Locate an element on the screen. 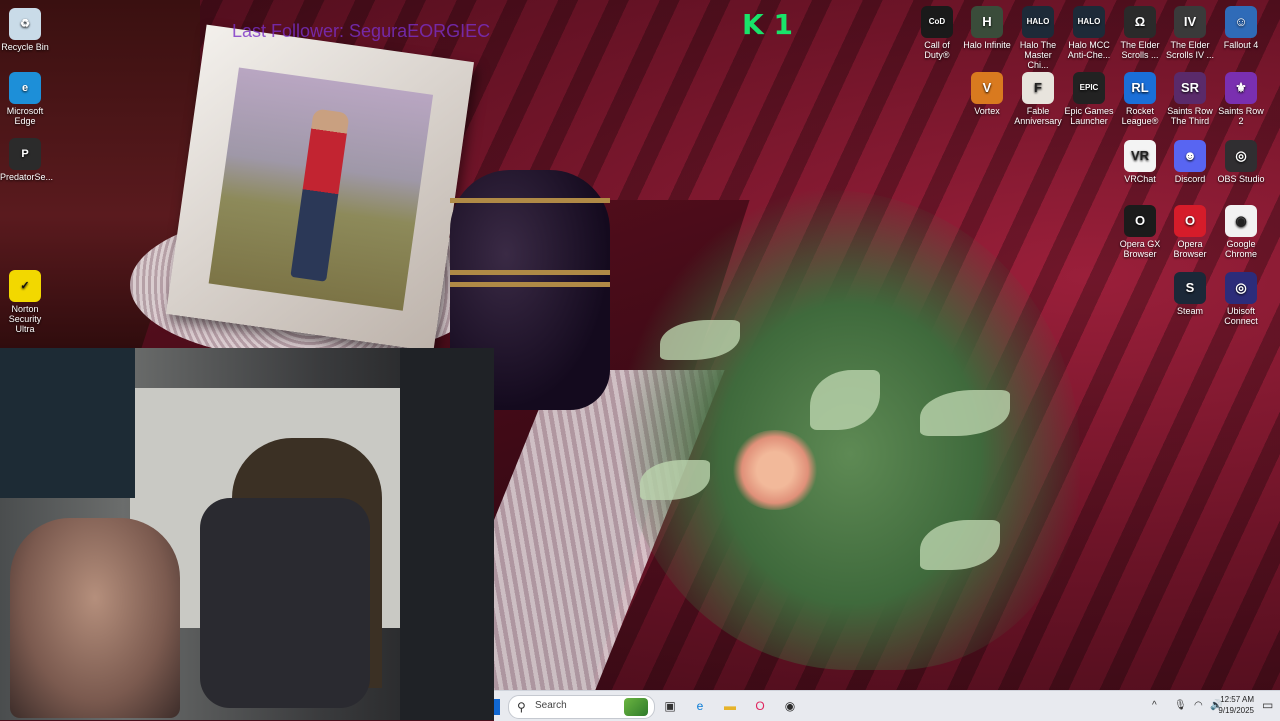  desktop-icon: ♻ Recycle Bin is located at coordinates (25, 30).